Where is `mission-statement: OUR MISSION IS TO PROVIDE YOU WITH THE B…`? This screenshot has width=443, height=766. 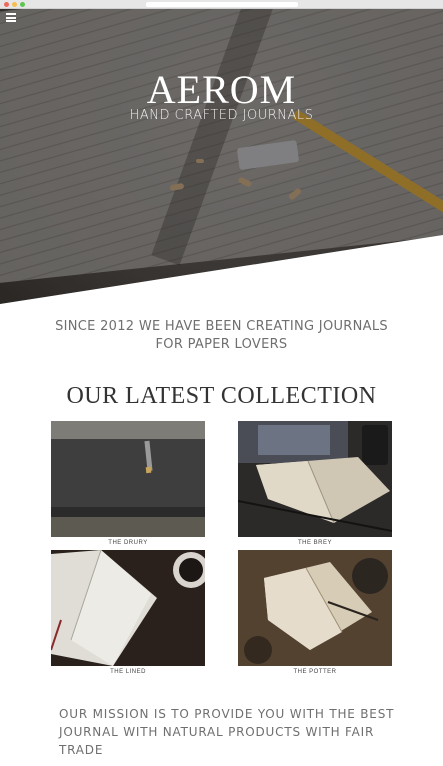
mission-statement: OUR MISSION IS TO PROVIDE YOU WITH THE B… is located at coordinates (239, 732).